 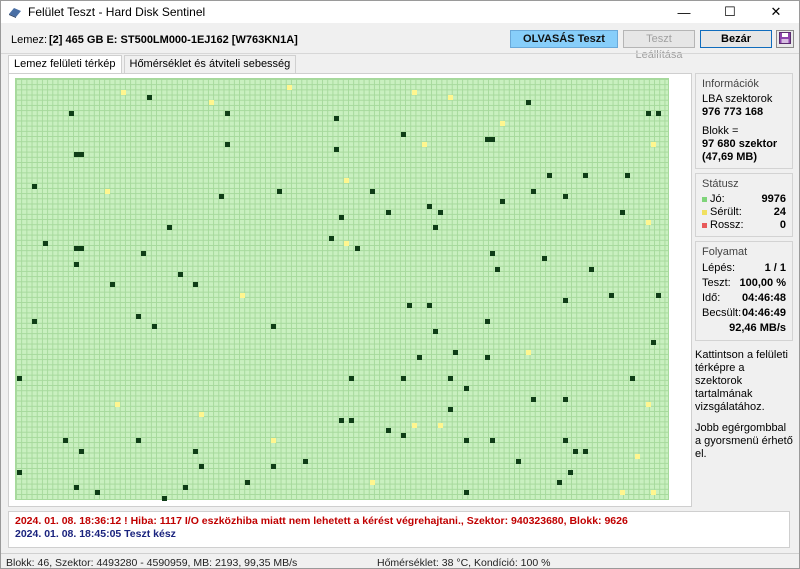 I want to click on stop-test-button: Teszt Leállítása, so click(x=659, y=45).